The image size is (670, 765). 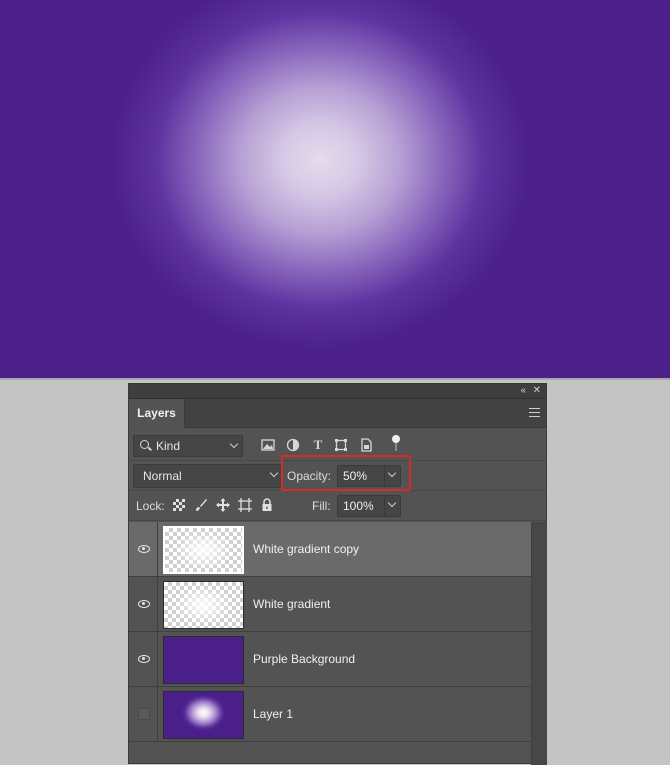 What do you see at coordinates (335, 379) in the screenshot?
I see `canvas-divider` at bounding box center [335, 379].